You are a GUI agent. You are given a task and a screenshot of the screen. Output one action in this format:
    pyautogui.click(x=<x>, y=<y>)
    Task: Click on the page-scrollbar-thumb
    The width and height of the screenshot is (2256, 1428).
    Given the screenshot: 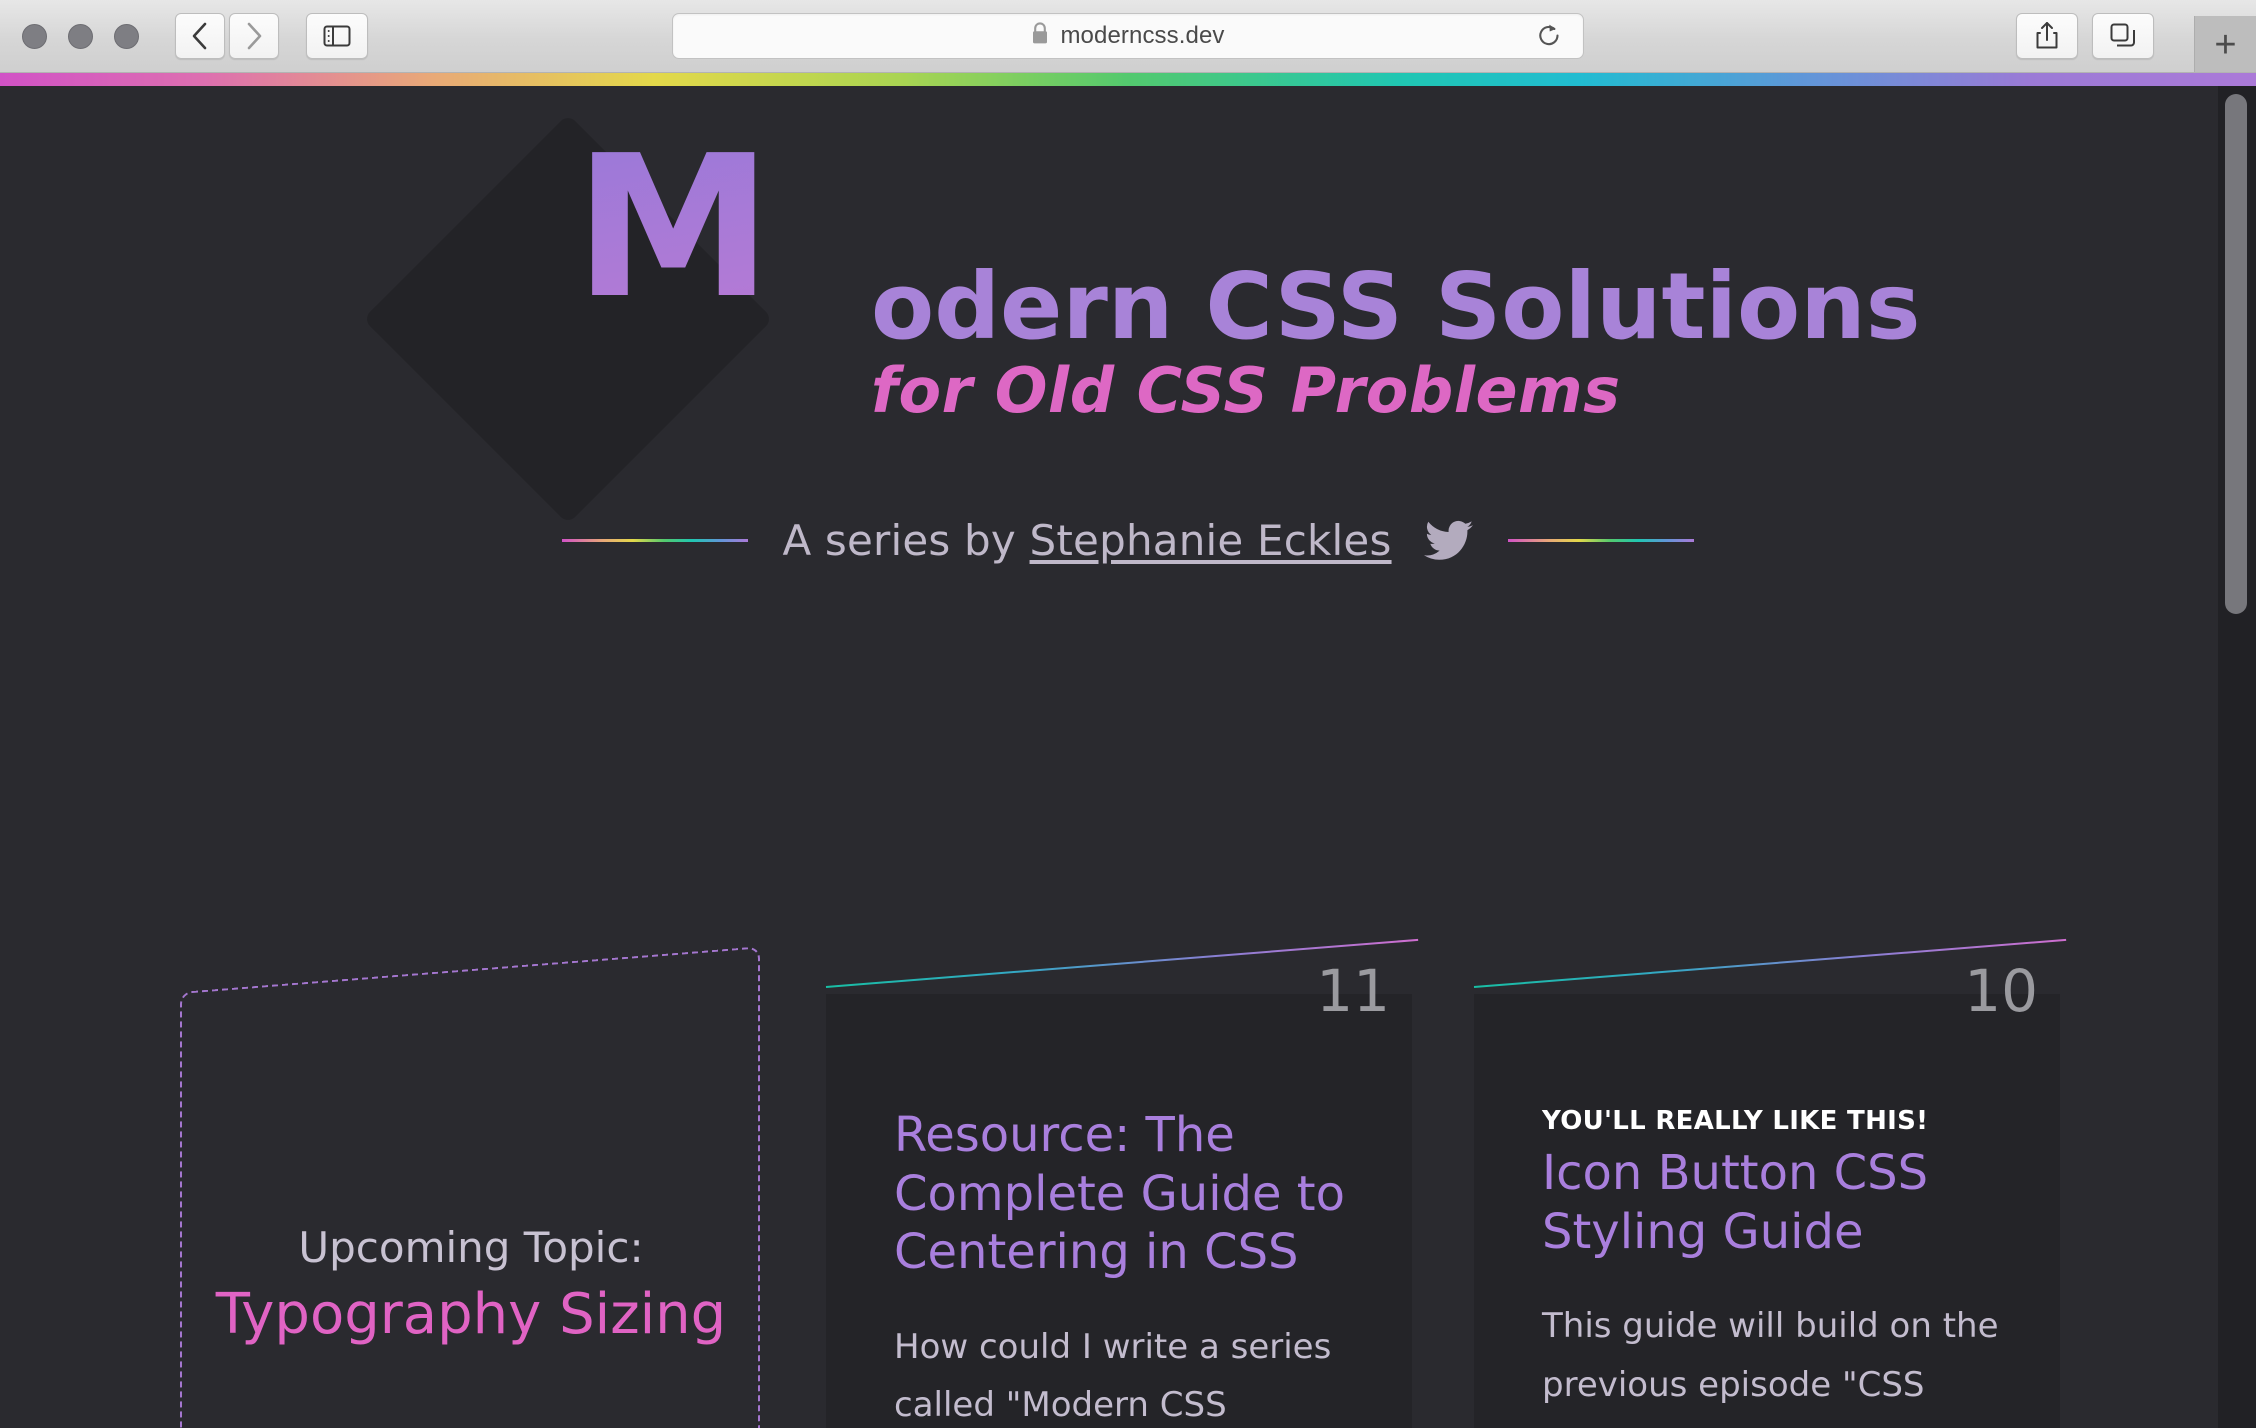 What is the action you would take?
    pyautogui.click(x=2236, y=354)
    